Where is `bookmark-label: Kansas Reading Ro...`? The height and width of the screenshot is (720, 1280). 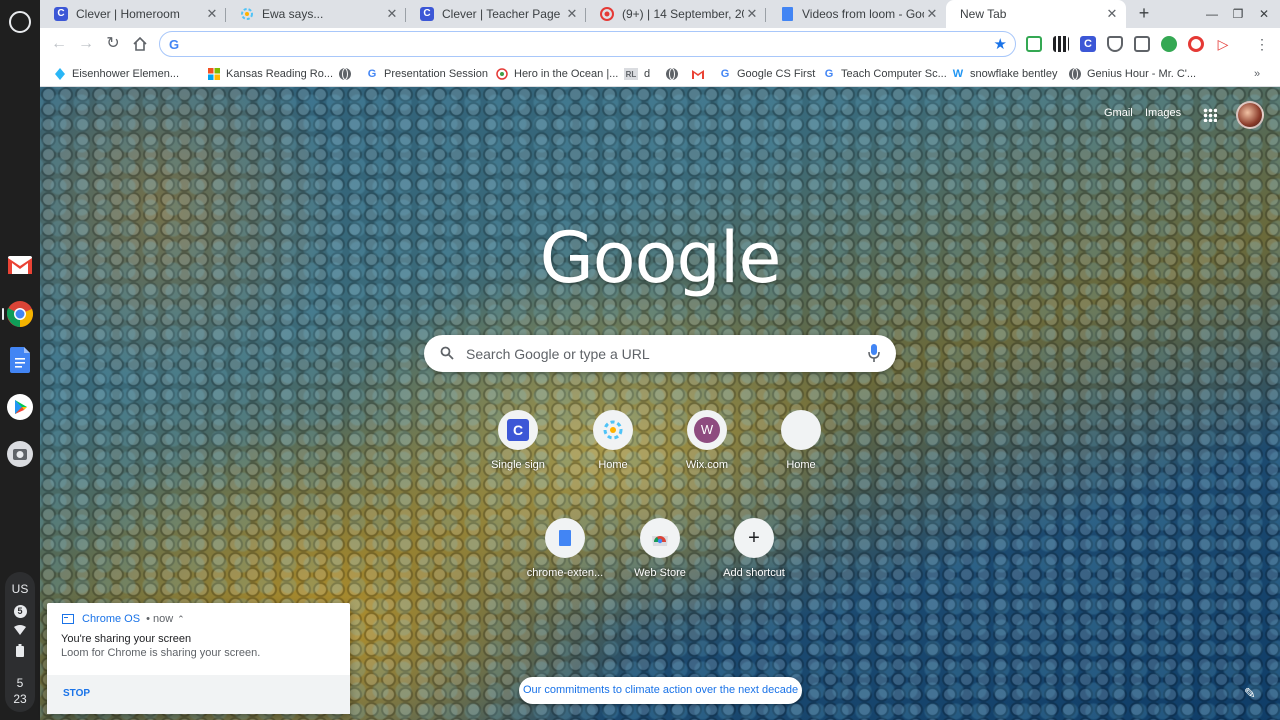 bookmark-label: Kansas Reading Ro... is located at coordinates (280, 74).